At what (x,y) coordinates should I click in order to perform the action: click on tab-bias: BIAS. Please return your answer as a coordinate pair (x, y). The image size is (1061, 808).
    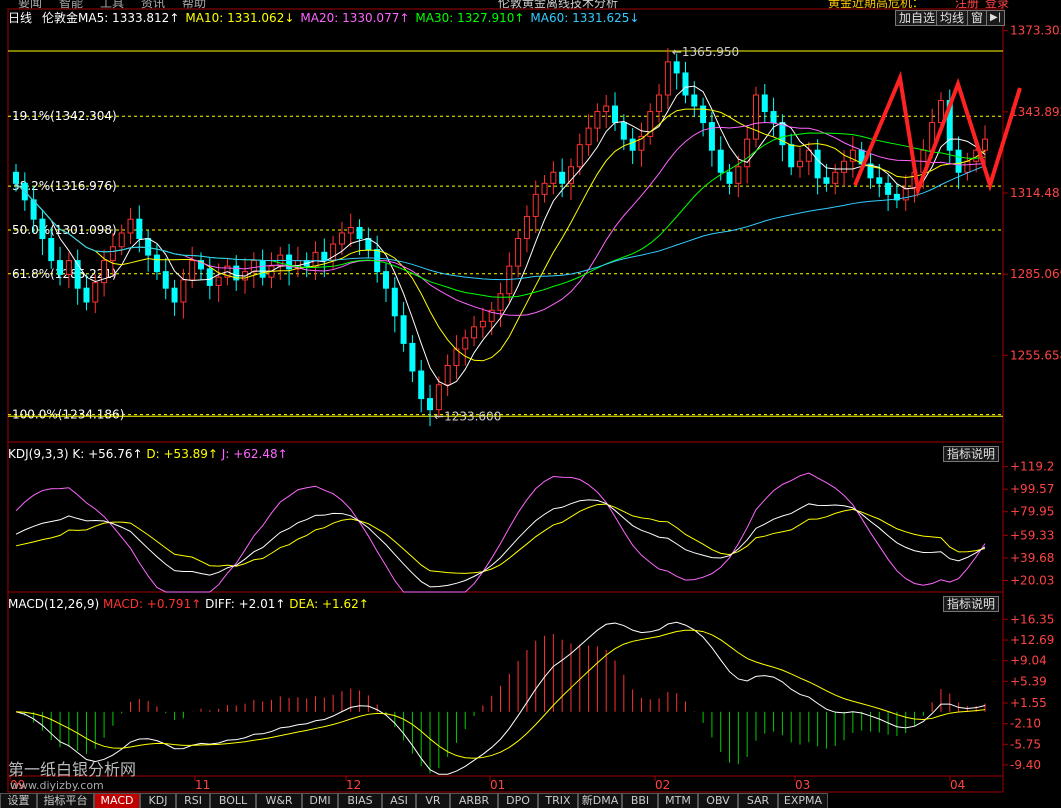
    Looking at the image, I should click on (360, 800).